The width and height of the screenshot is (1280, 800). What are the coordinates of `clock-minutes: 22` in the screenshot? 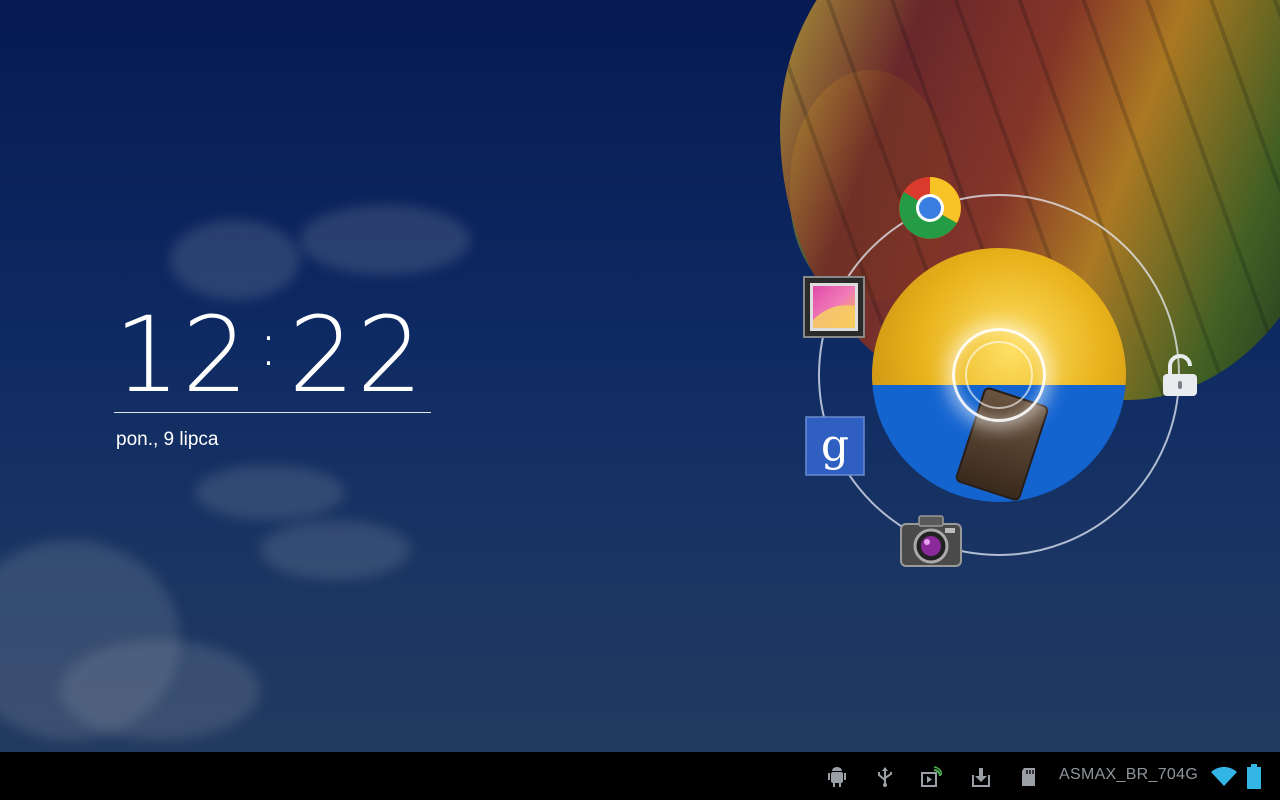 It's located at (356, 355).